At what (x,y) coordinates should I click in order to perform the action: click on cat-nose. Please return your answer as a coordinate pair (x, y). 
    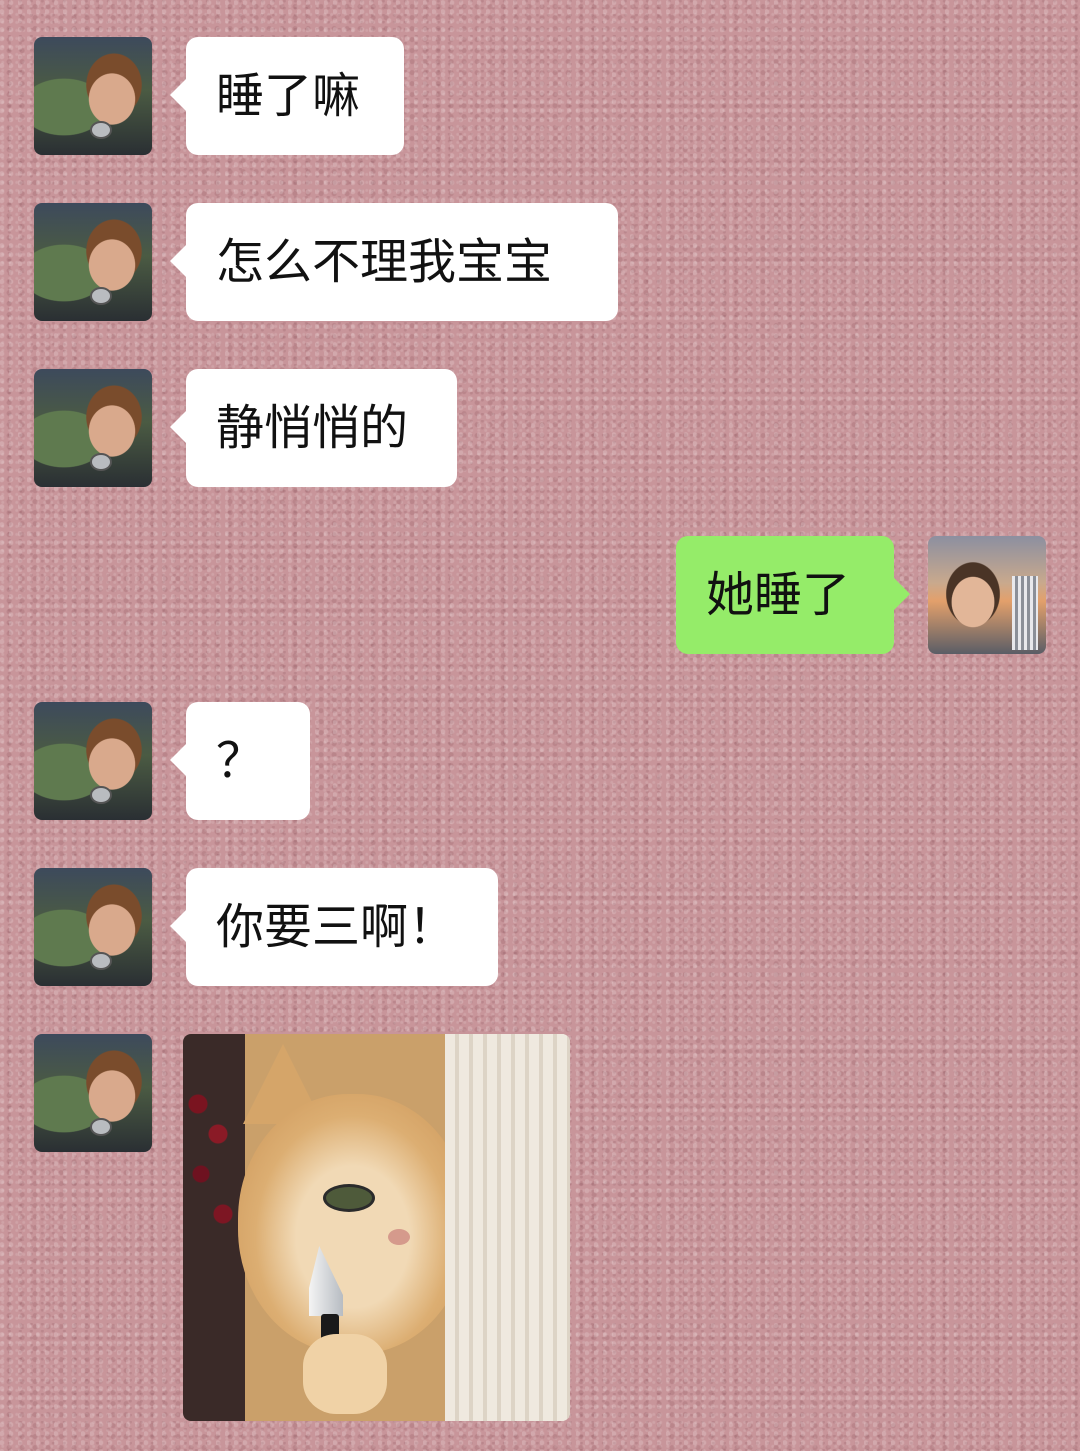
    Looking at the image, I should click on (399, 1237).